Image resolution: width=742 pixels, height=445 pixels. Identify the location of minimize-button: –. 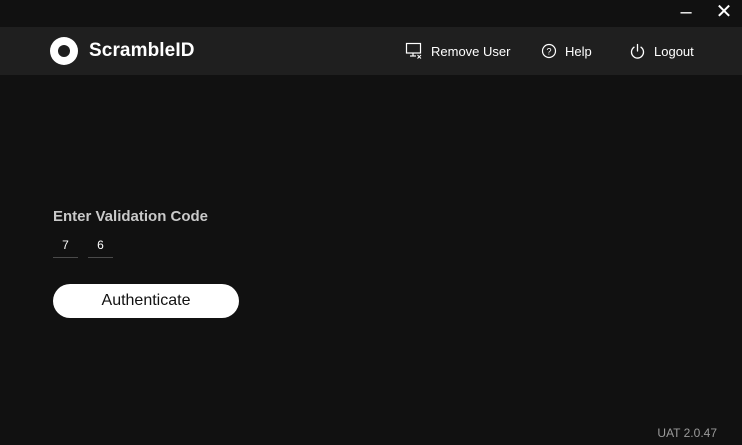
(686, 13).